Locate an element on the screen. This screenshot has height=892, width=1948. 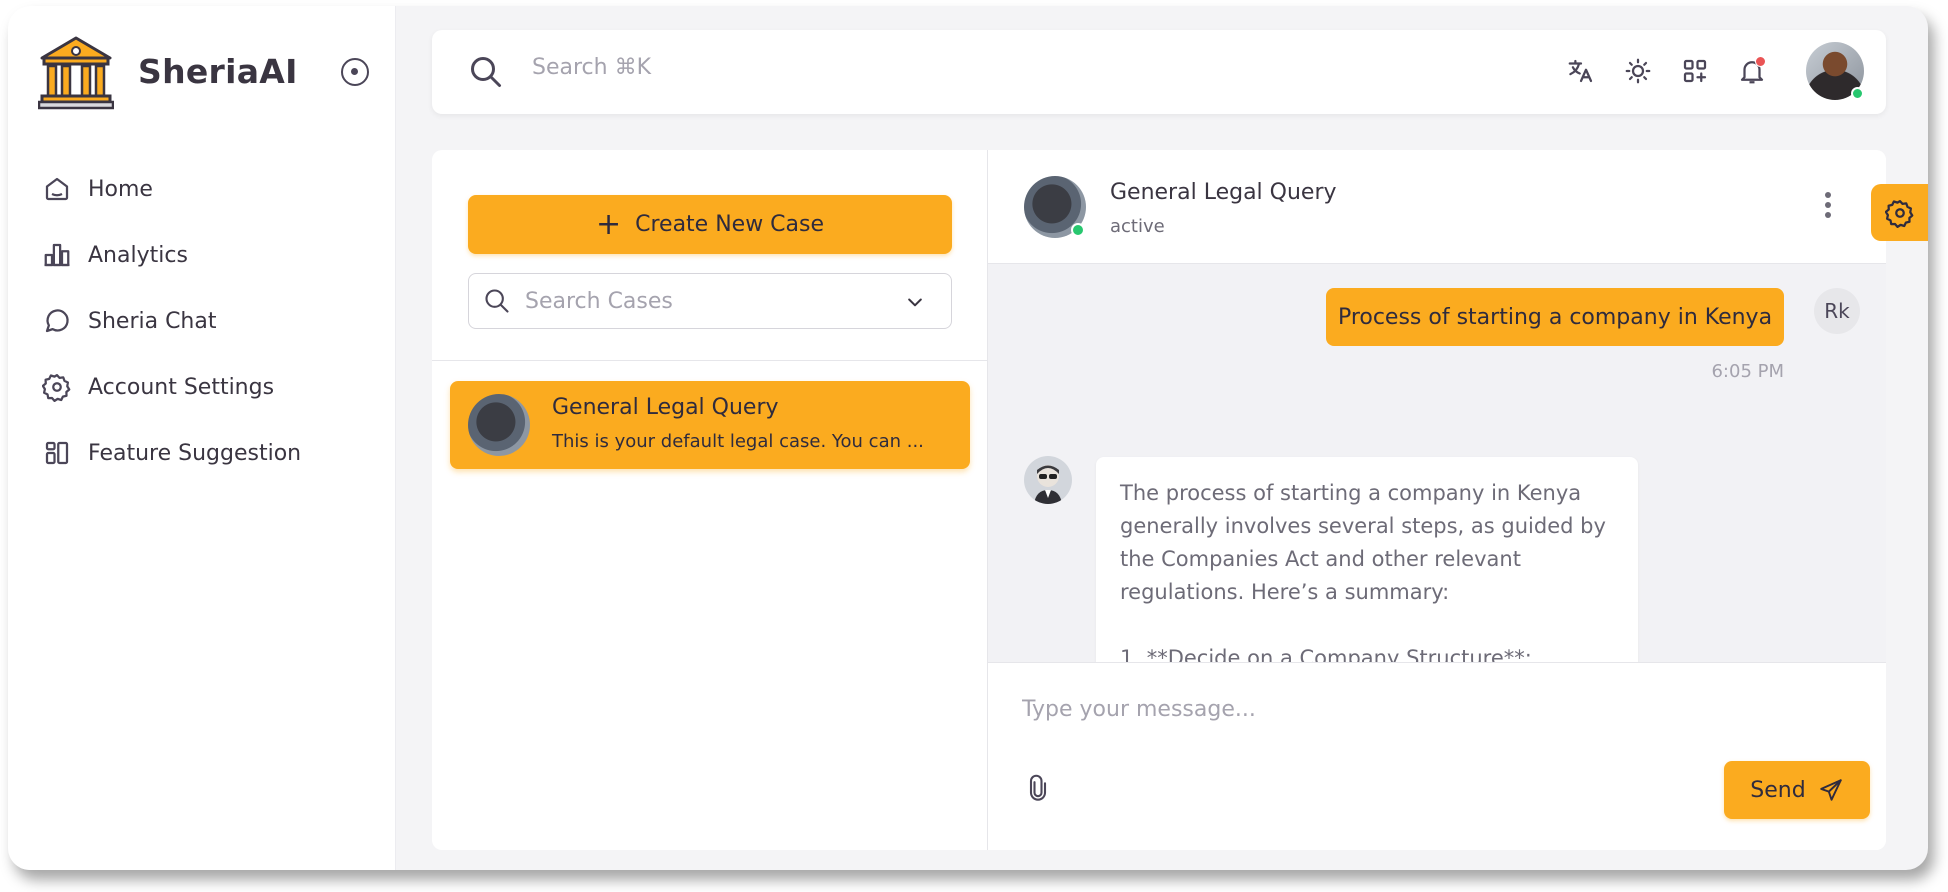
sidebar-item-account-settings: Account Settings is located at coordinates (171, 387).